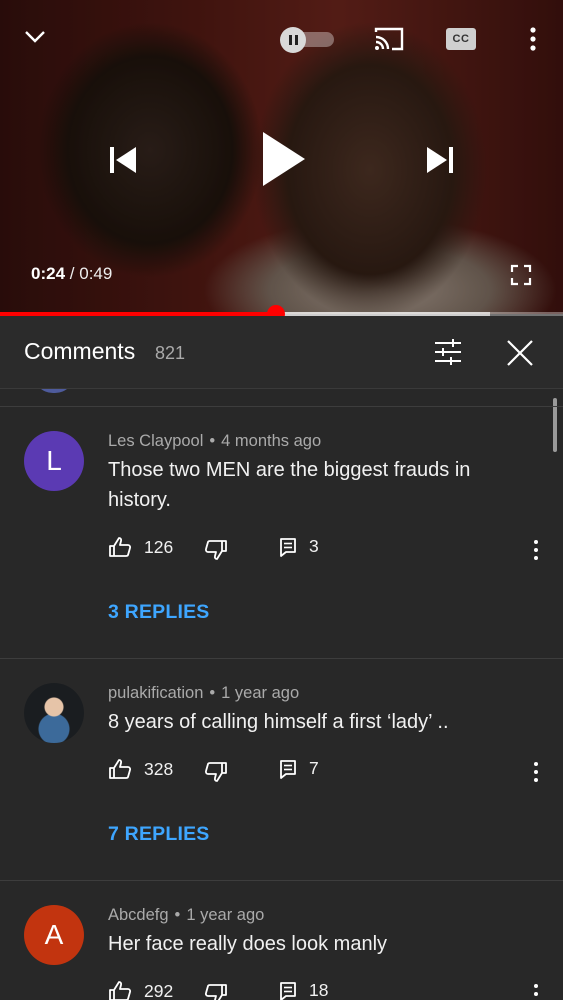  Describe the element at coordinates (140, 547) in the screenshot. I see `like-button: 126` at that location.